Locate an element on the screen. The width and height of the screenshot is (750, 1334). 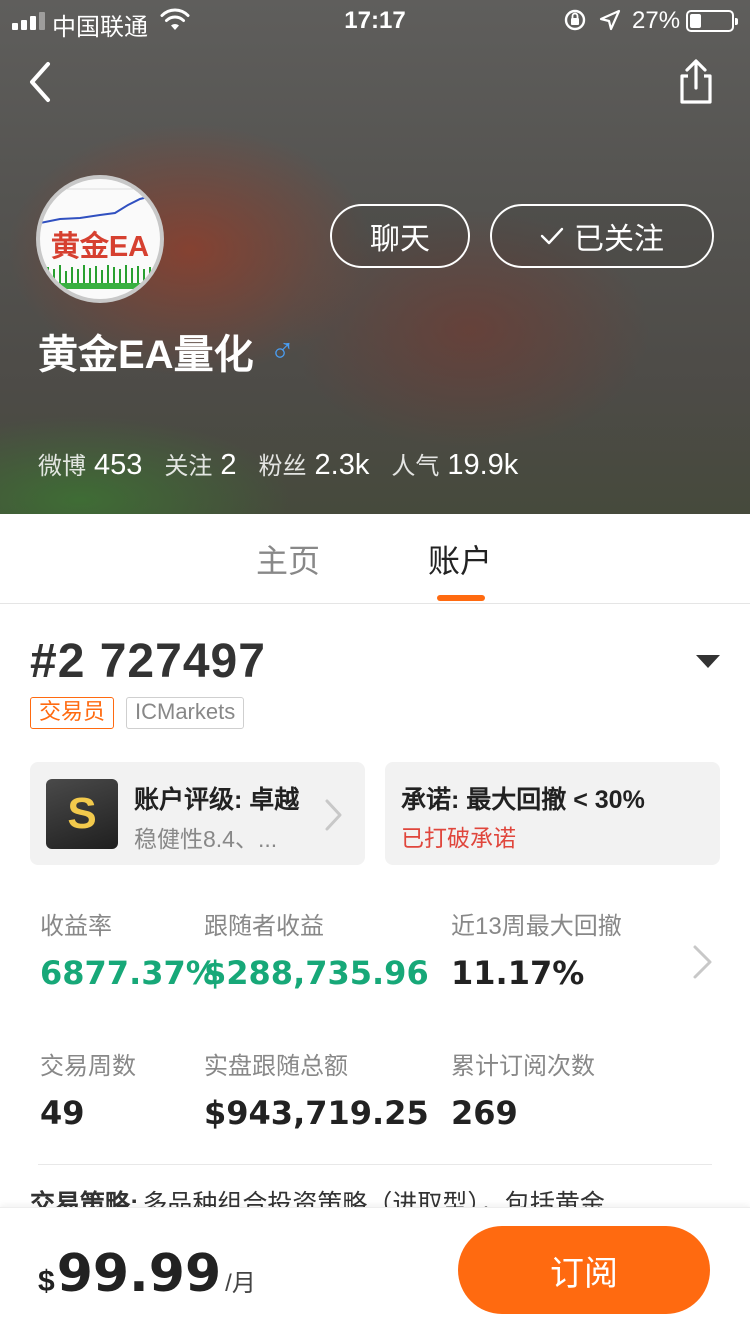
stat-label: 粉丝 is located at coordinates (283, 463).